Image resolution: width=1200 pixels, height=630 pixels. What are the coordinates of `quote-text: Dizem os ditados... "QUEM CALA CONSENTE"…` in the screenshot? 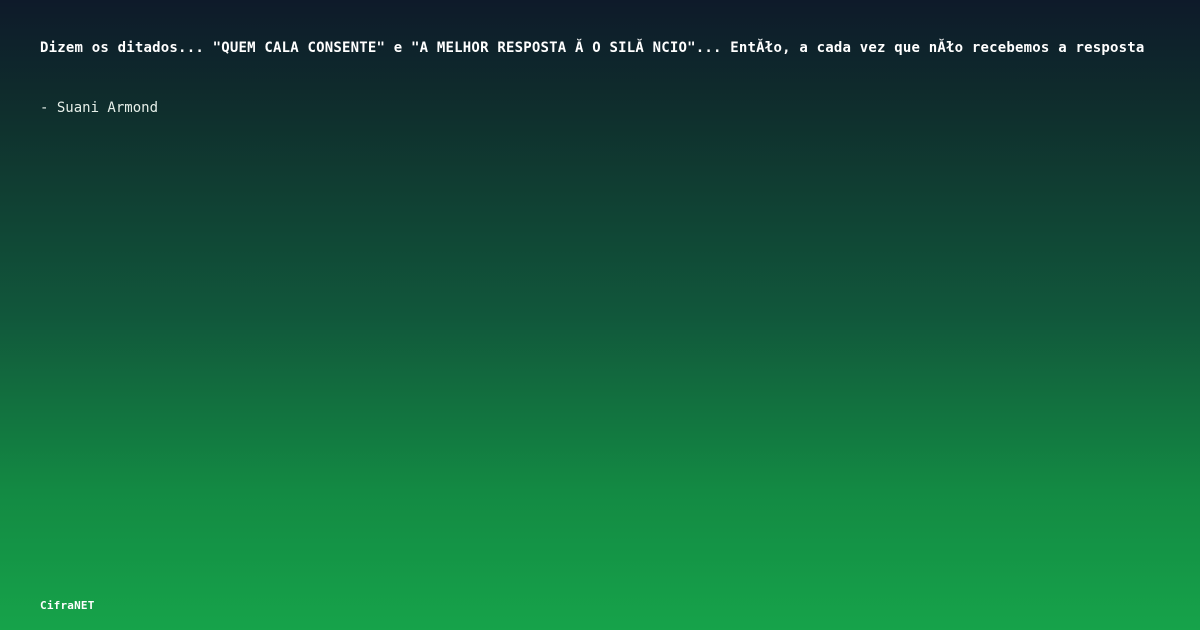 It's located at (592, 48).